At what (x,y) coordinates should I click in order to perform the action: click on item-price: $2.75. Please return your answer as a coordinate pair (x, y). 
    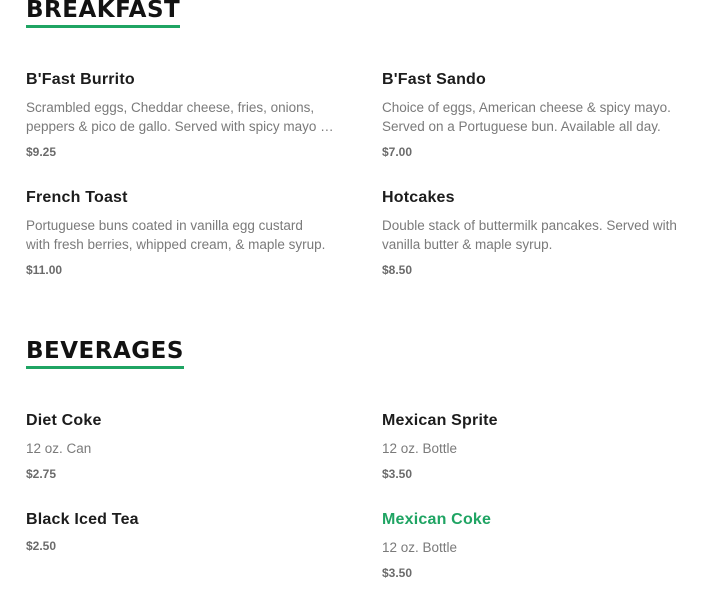
    Looking at the image, I should click on (41, 474).